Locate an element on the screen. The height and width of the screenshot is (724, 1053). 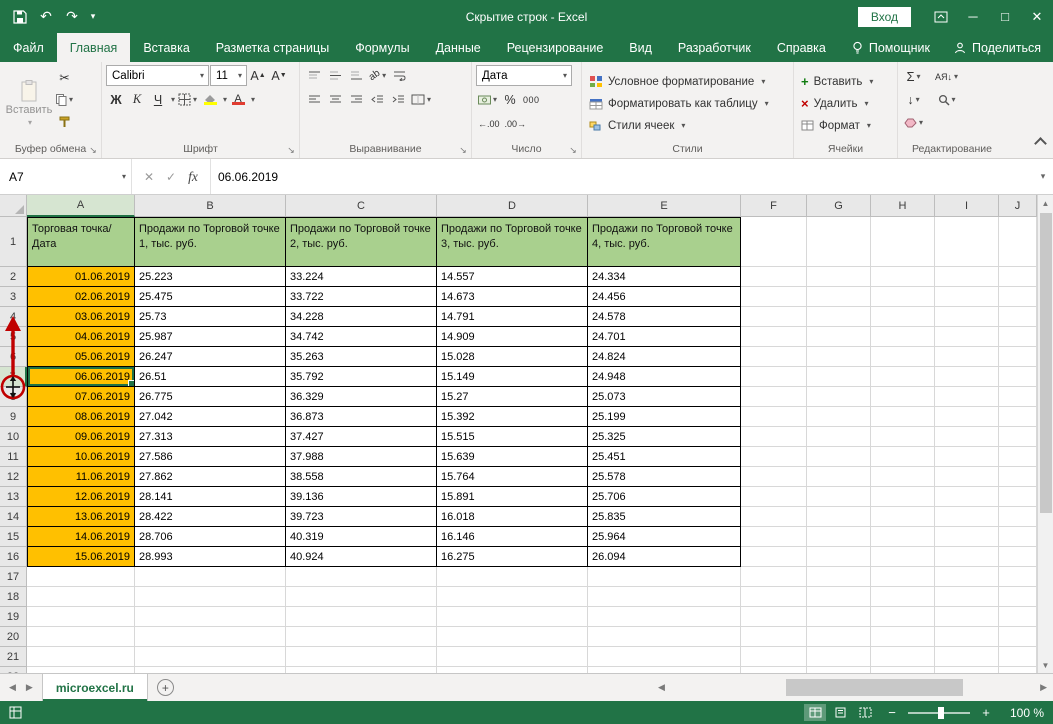
format-as-table-button: Форматировать как таблицу ▾ is located at coordinates (687, 104).